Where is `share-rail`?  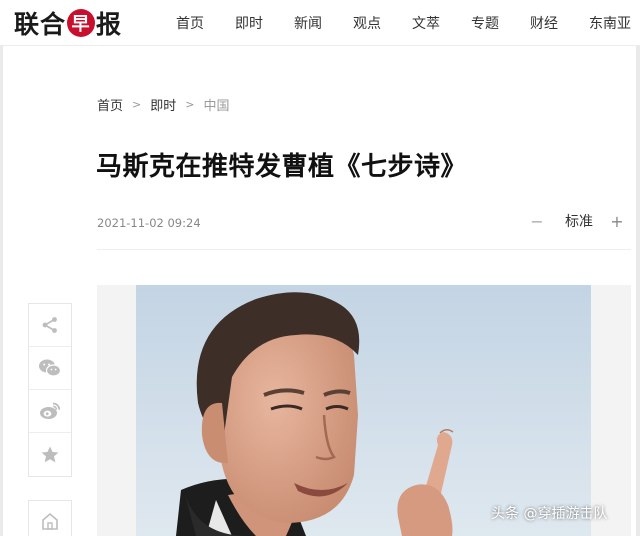 share-rail is located at coordinates (50, 390).